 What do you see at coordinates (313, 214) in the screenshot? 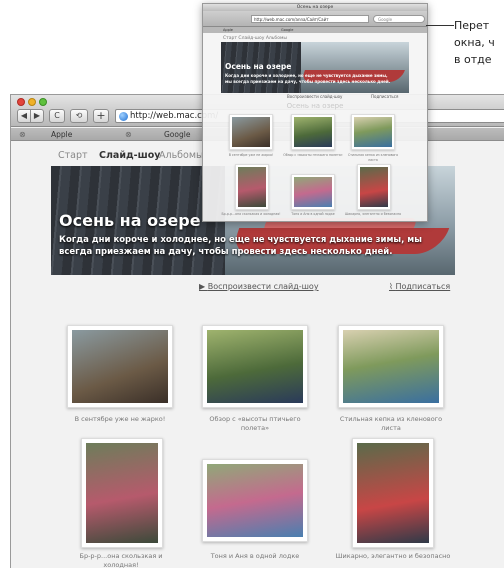
I see `mini-photo-caption: Тоня и Аня в одной лодке` at bounding box center [313, 214].